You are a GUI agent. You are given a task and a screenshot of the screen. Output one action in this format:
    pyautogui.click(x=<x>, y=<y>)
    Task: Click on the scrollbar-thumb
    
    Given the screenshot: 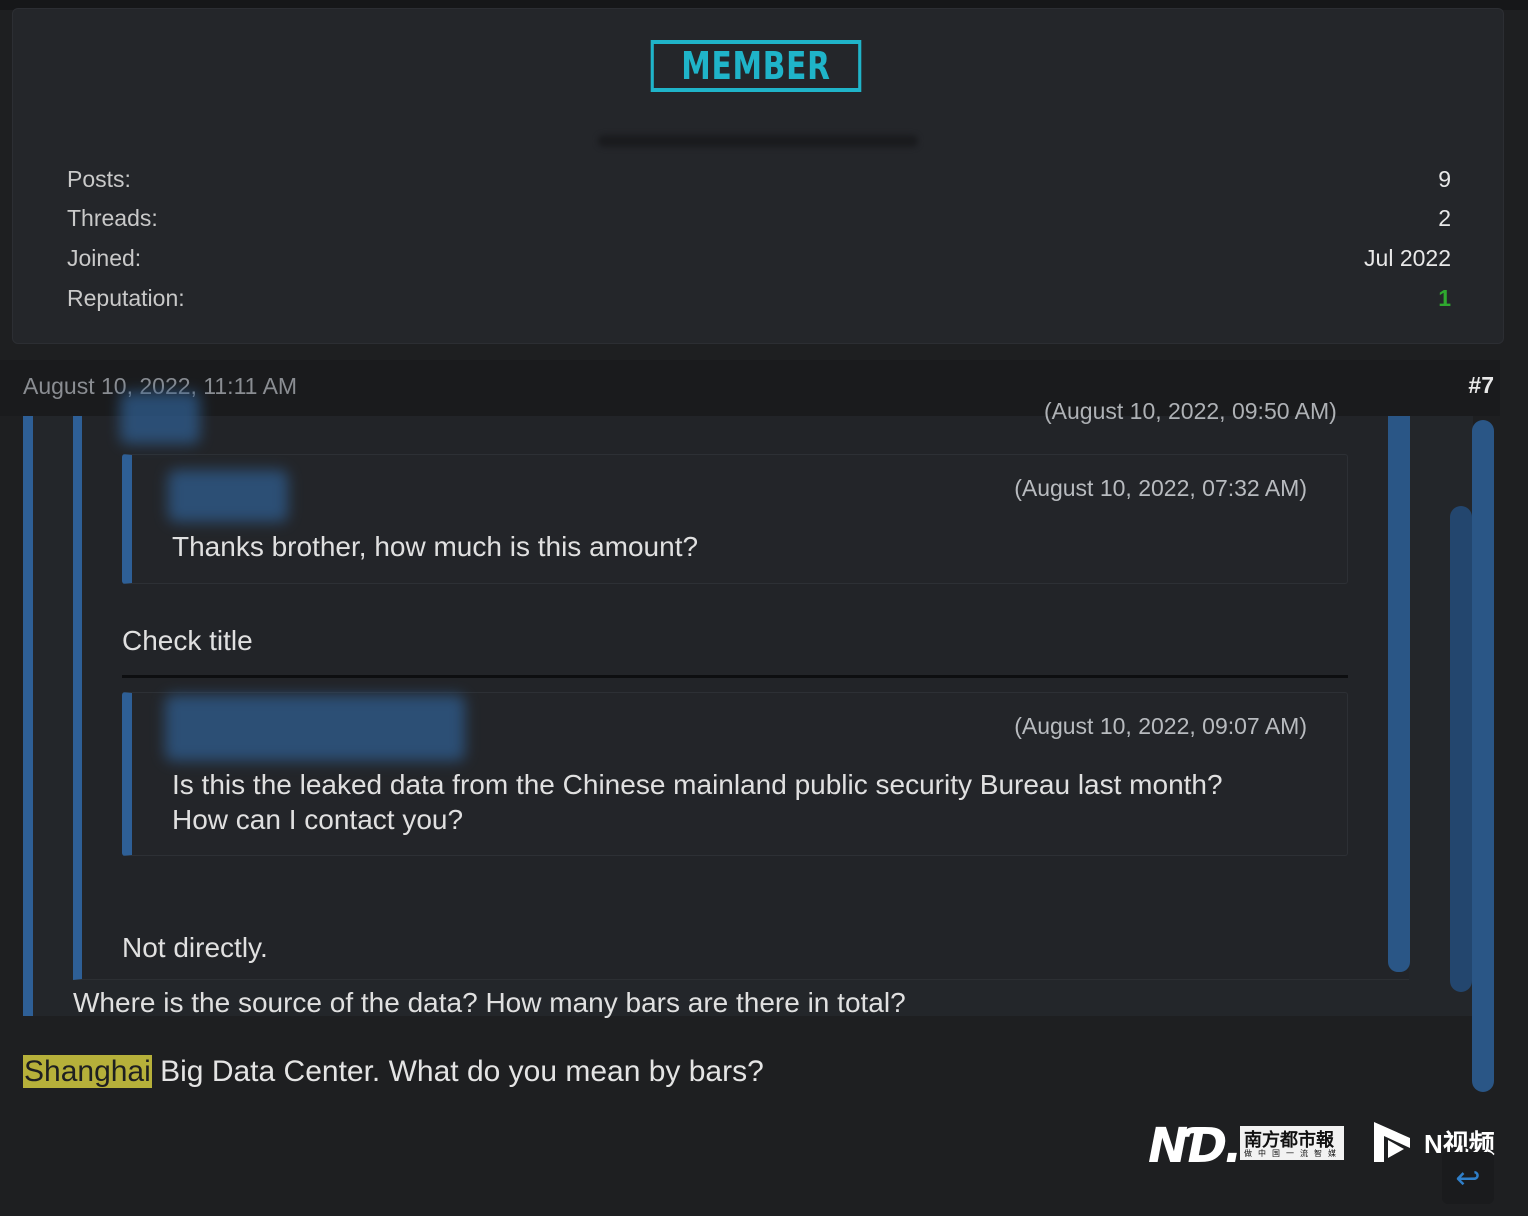 What is the action you would take?
    pyautogui.click(x=1461, y=749)
    